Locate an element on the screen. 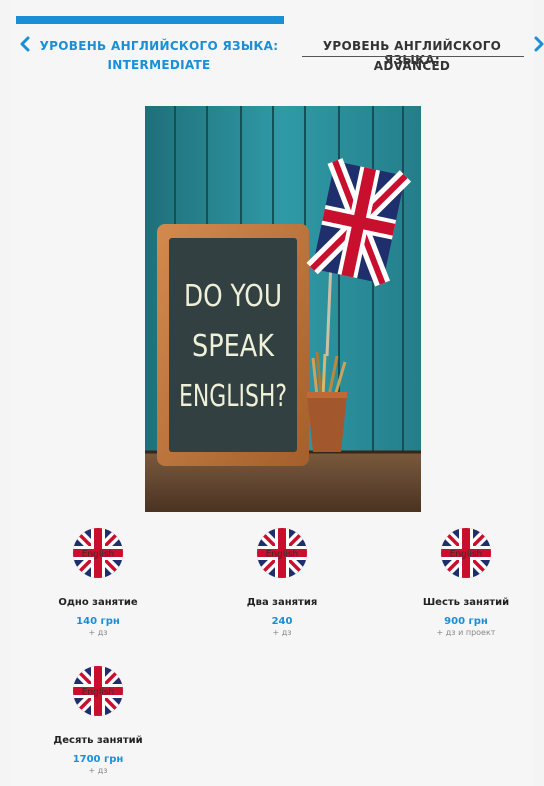 This screenshot has height=786, width=544. product-price: 140 грн is located at coordinates (98, 621).